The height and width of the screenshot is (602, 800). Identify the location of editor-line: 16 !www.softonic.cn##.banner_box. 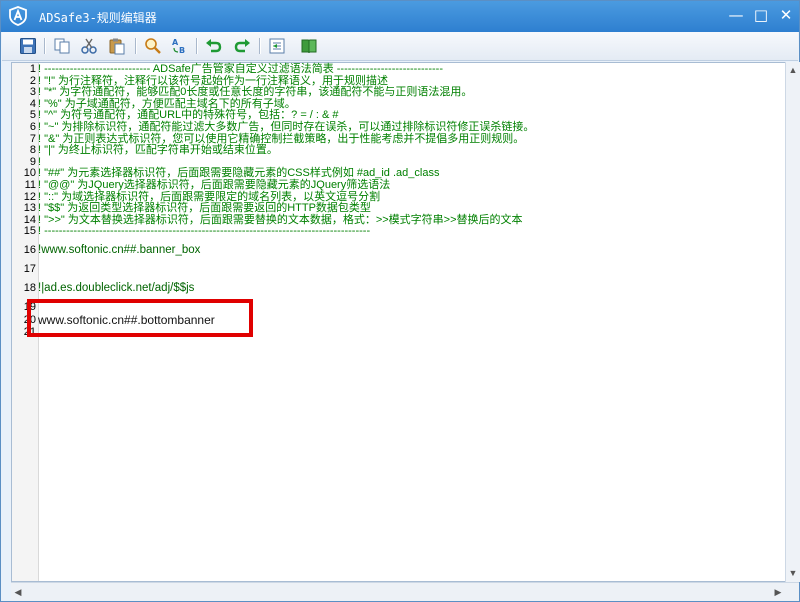
(397, 250).